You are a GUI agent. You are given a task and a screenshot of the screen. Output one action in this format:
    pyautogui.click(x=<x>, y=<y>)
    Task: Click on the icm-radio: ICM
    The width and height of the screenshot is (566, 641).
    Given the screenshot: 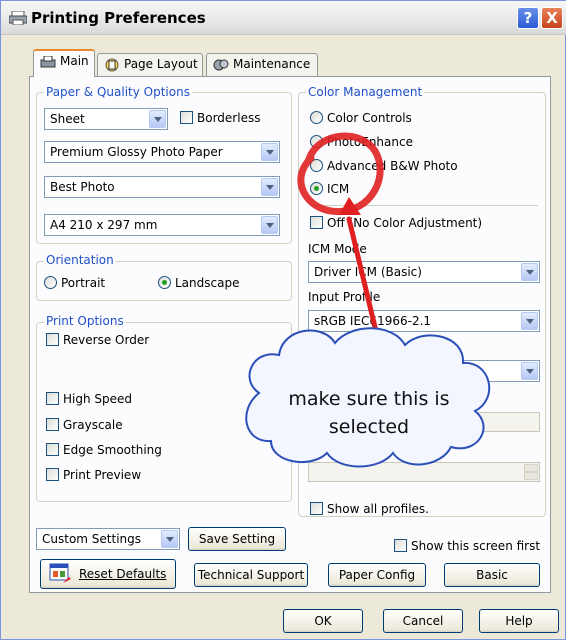 What is the action you would take?
    pyautogui.click(x=329, y=189)
    